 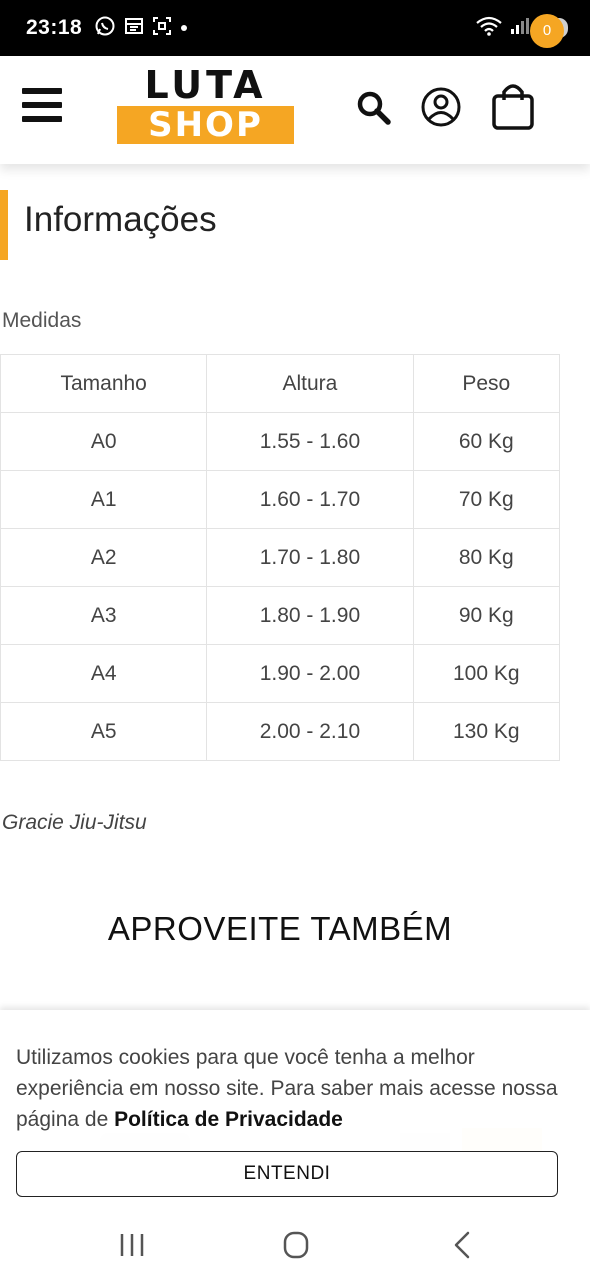 I want to click on table-cell: A0, so click(x=104, y=441).